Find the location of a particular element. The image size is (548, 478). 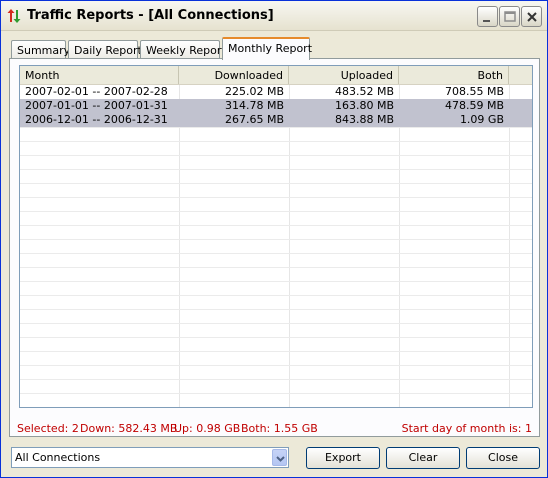

tab-monthly-report: Monthly Report is located at coordinates (267, 48).